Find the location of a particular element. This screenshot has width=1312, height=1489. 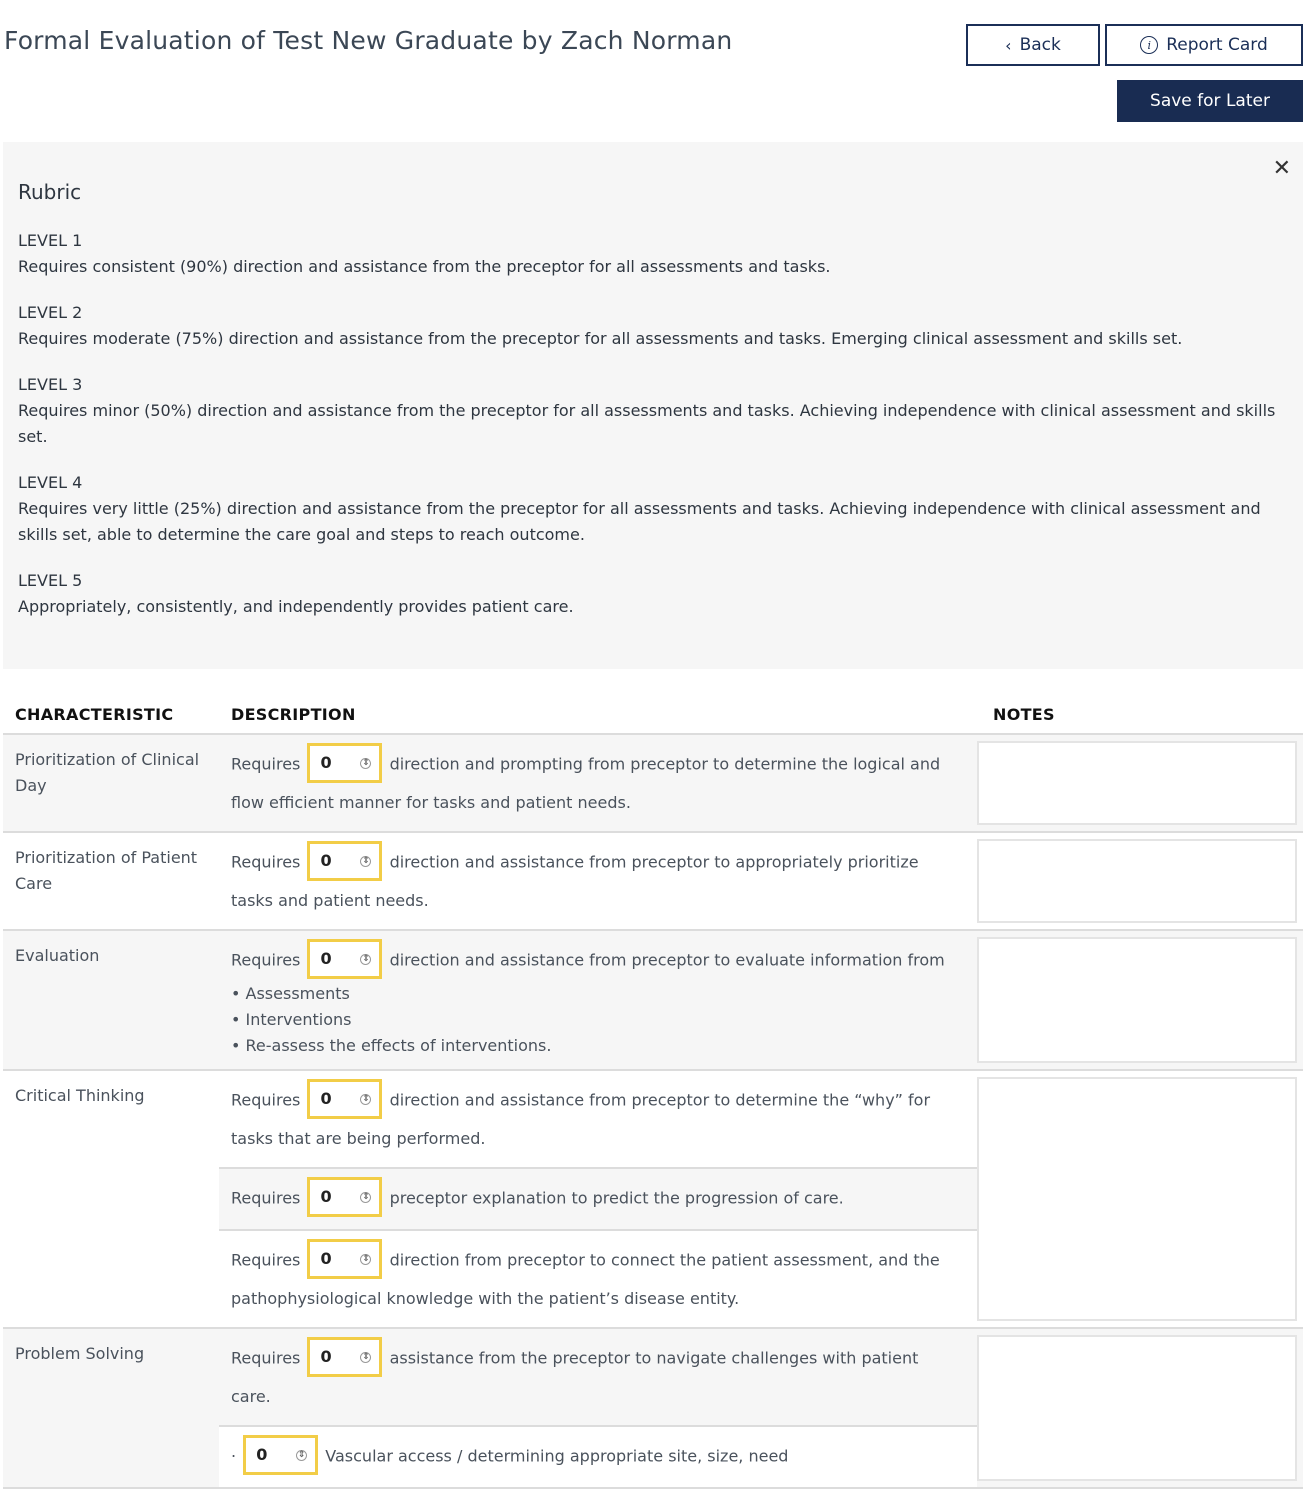

characteristic-name: Critical Thinking is located at coordinates (80, 1095).